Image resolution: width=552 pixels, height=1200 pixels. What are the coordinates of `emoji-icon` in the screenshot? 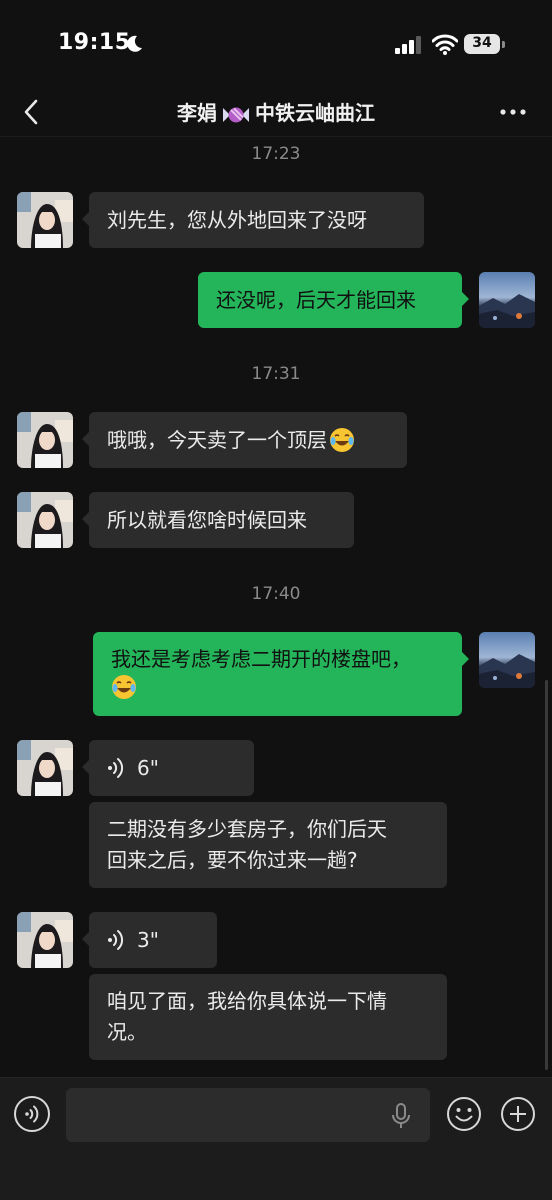 It's located at (464, 1114).